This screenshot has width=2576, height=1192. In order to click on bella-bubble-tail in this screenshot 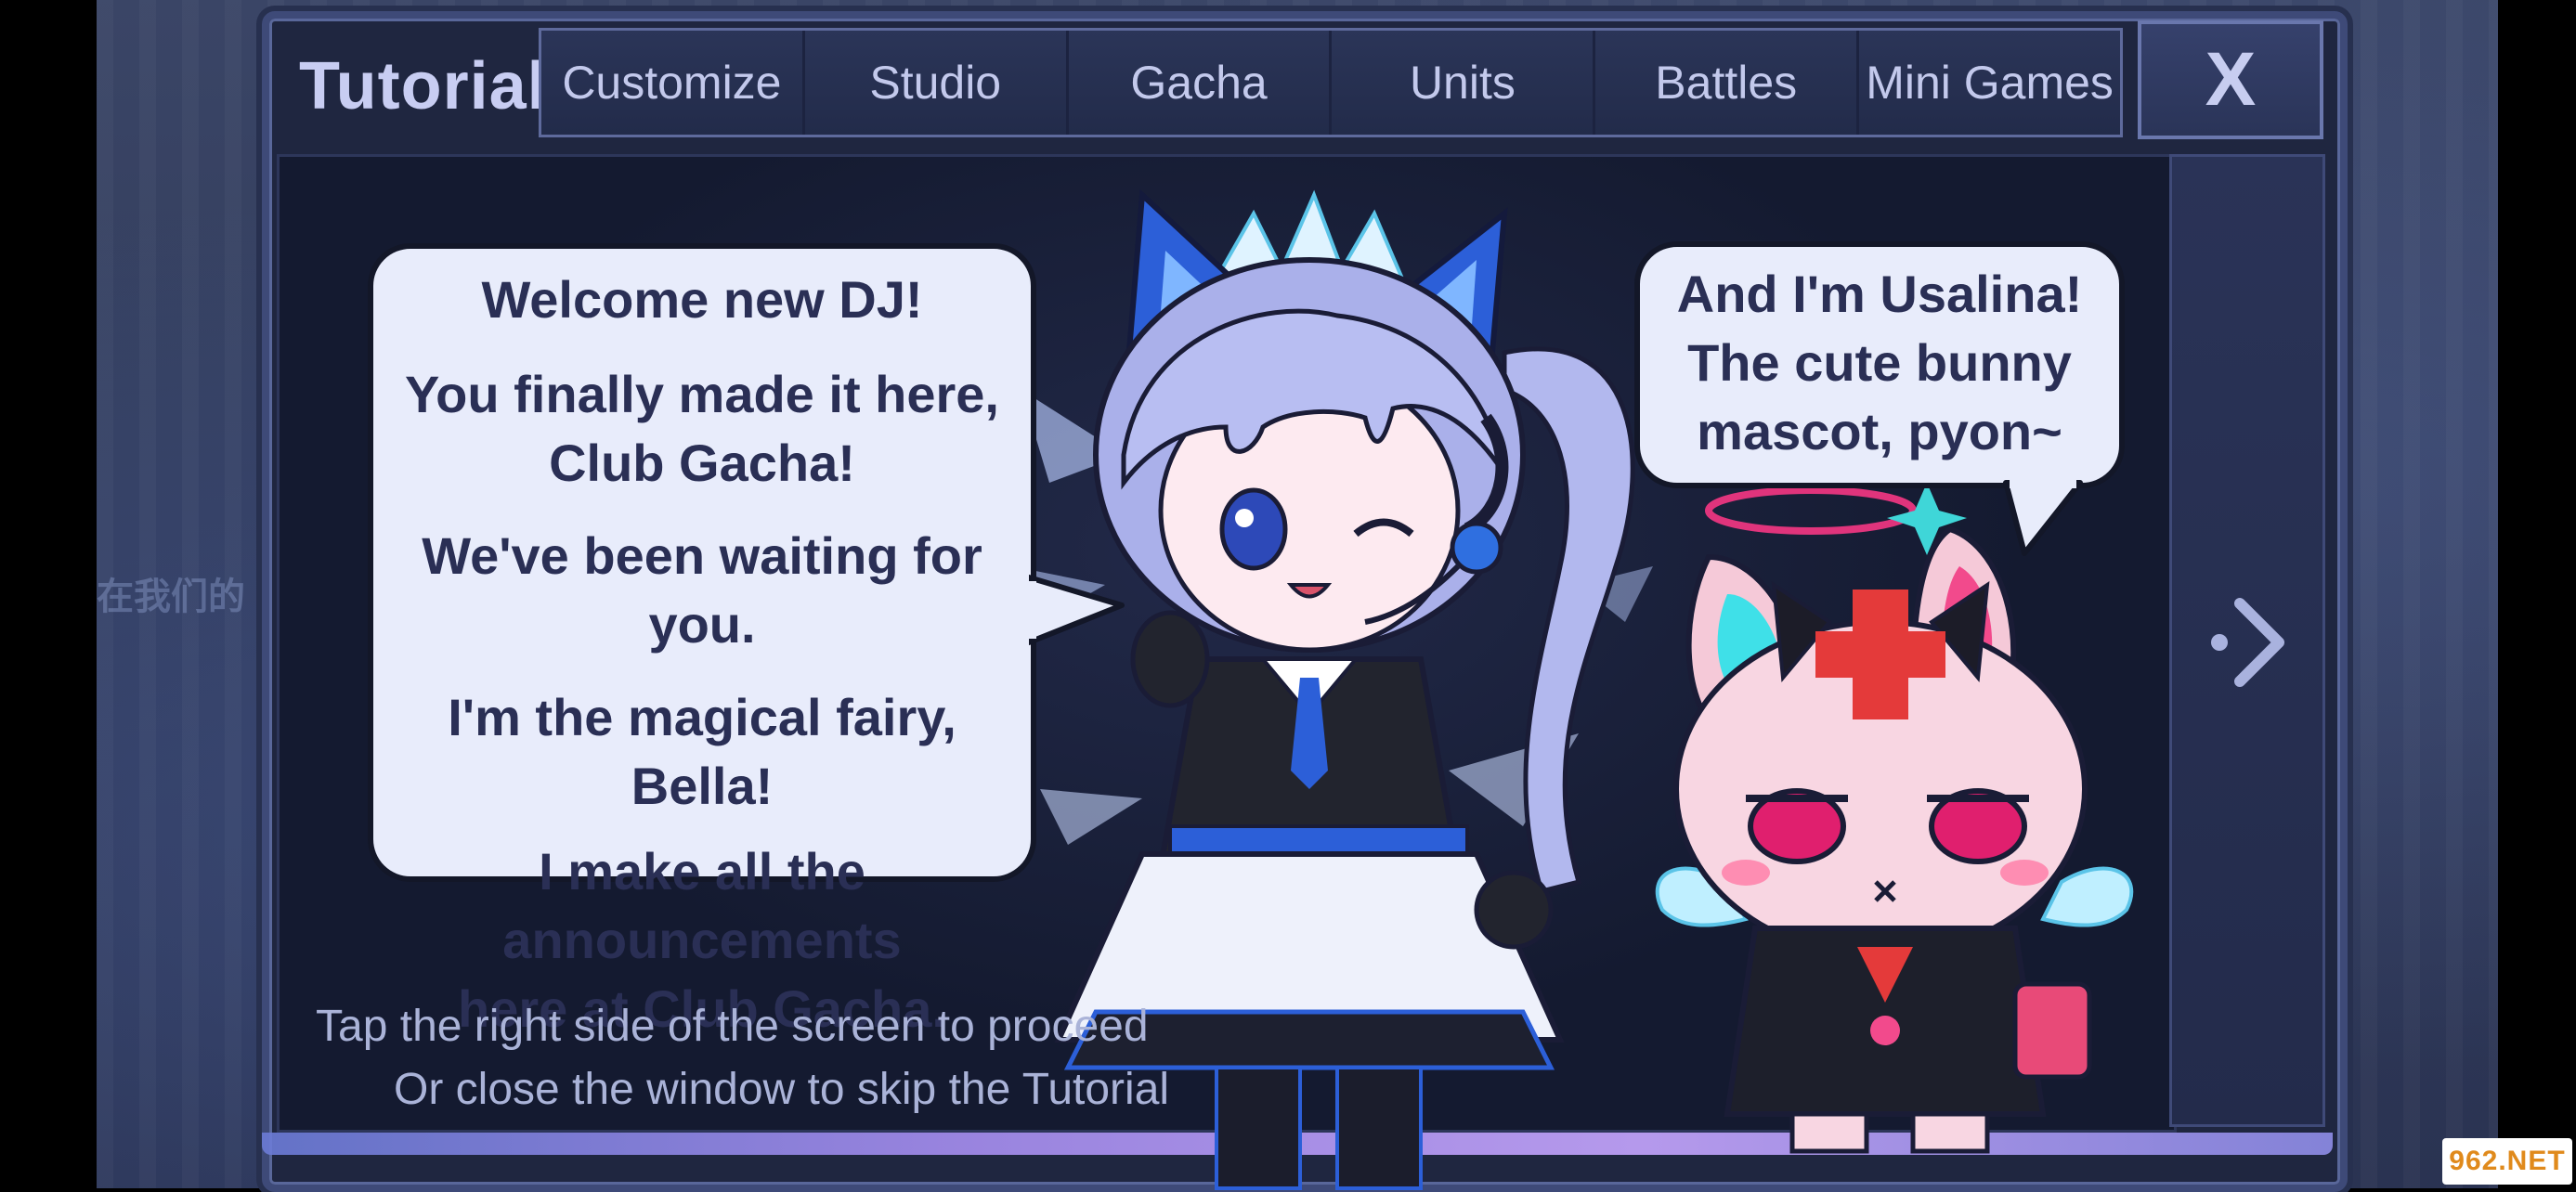, I will do `click(1077, 610)`.